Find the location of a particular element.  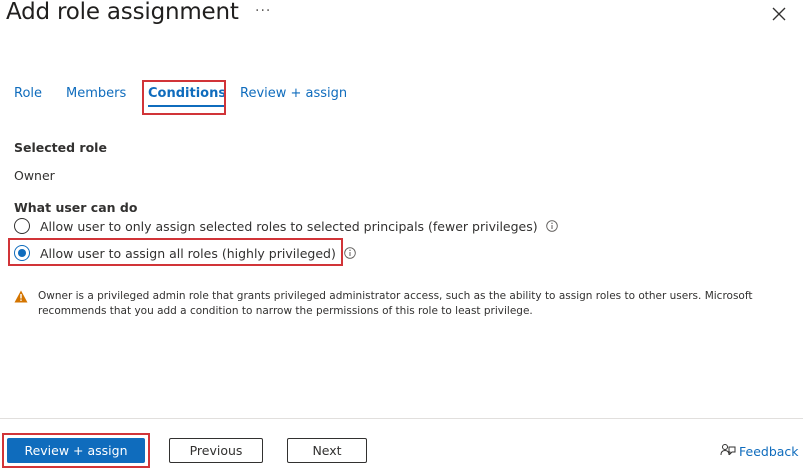

warning-icon is located at coordinates (21, 296).